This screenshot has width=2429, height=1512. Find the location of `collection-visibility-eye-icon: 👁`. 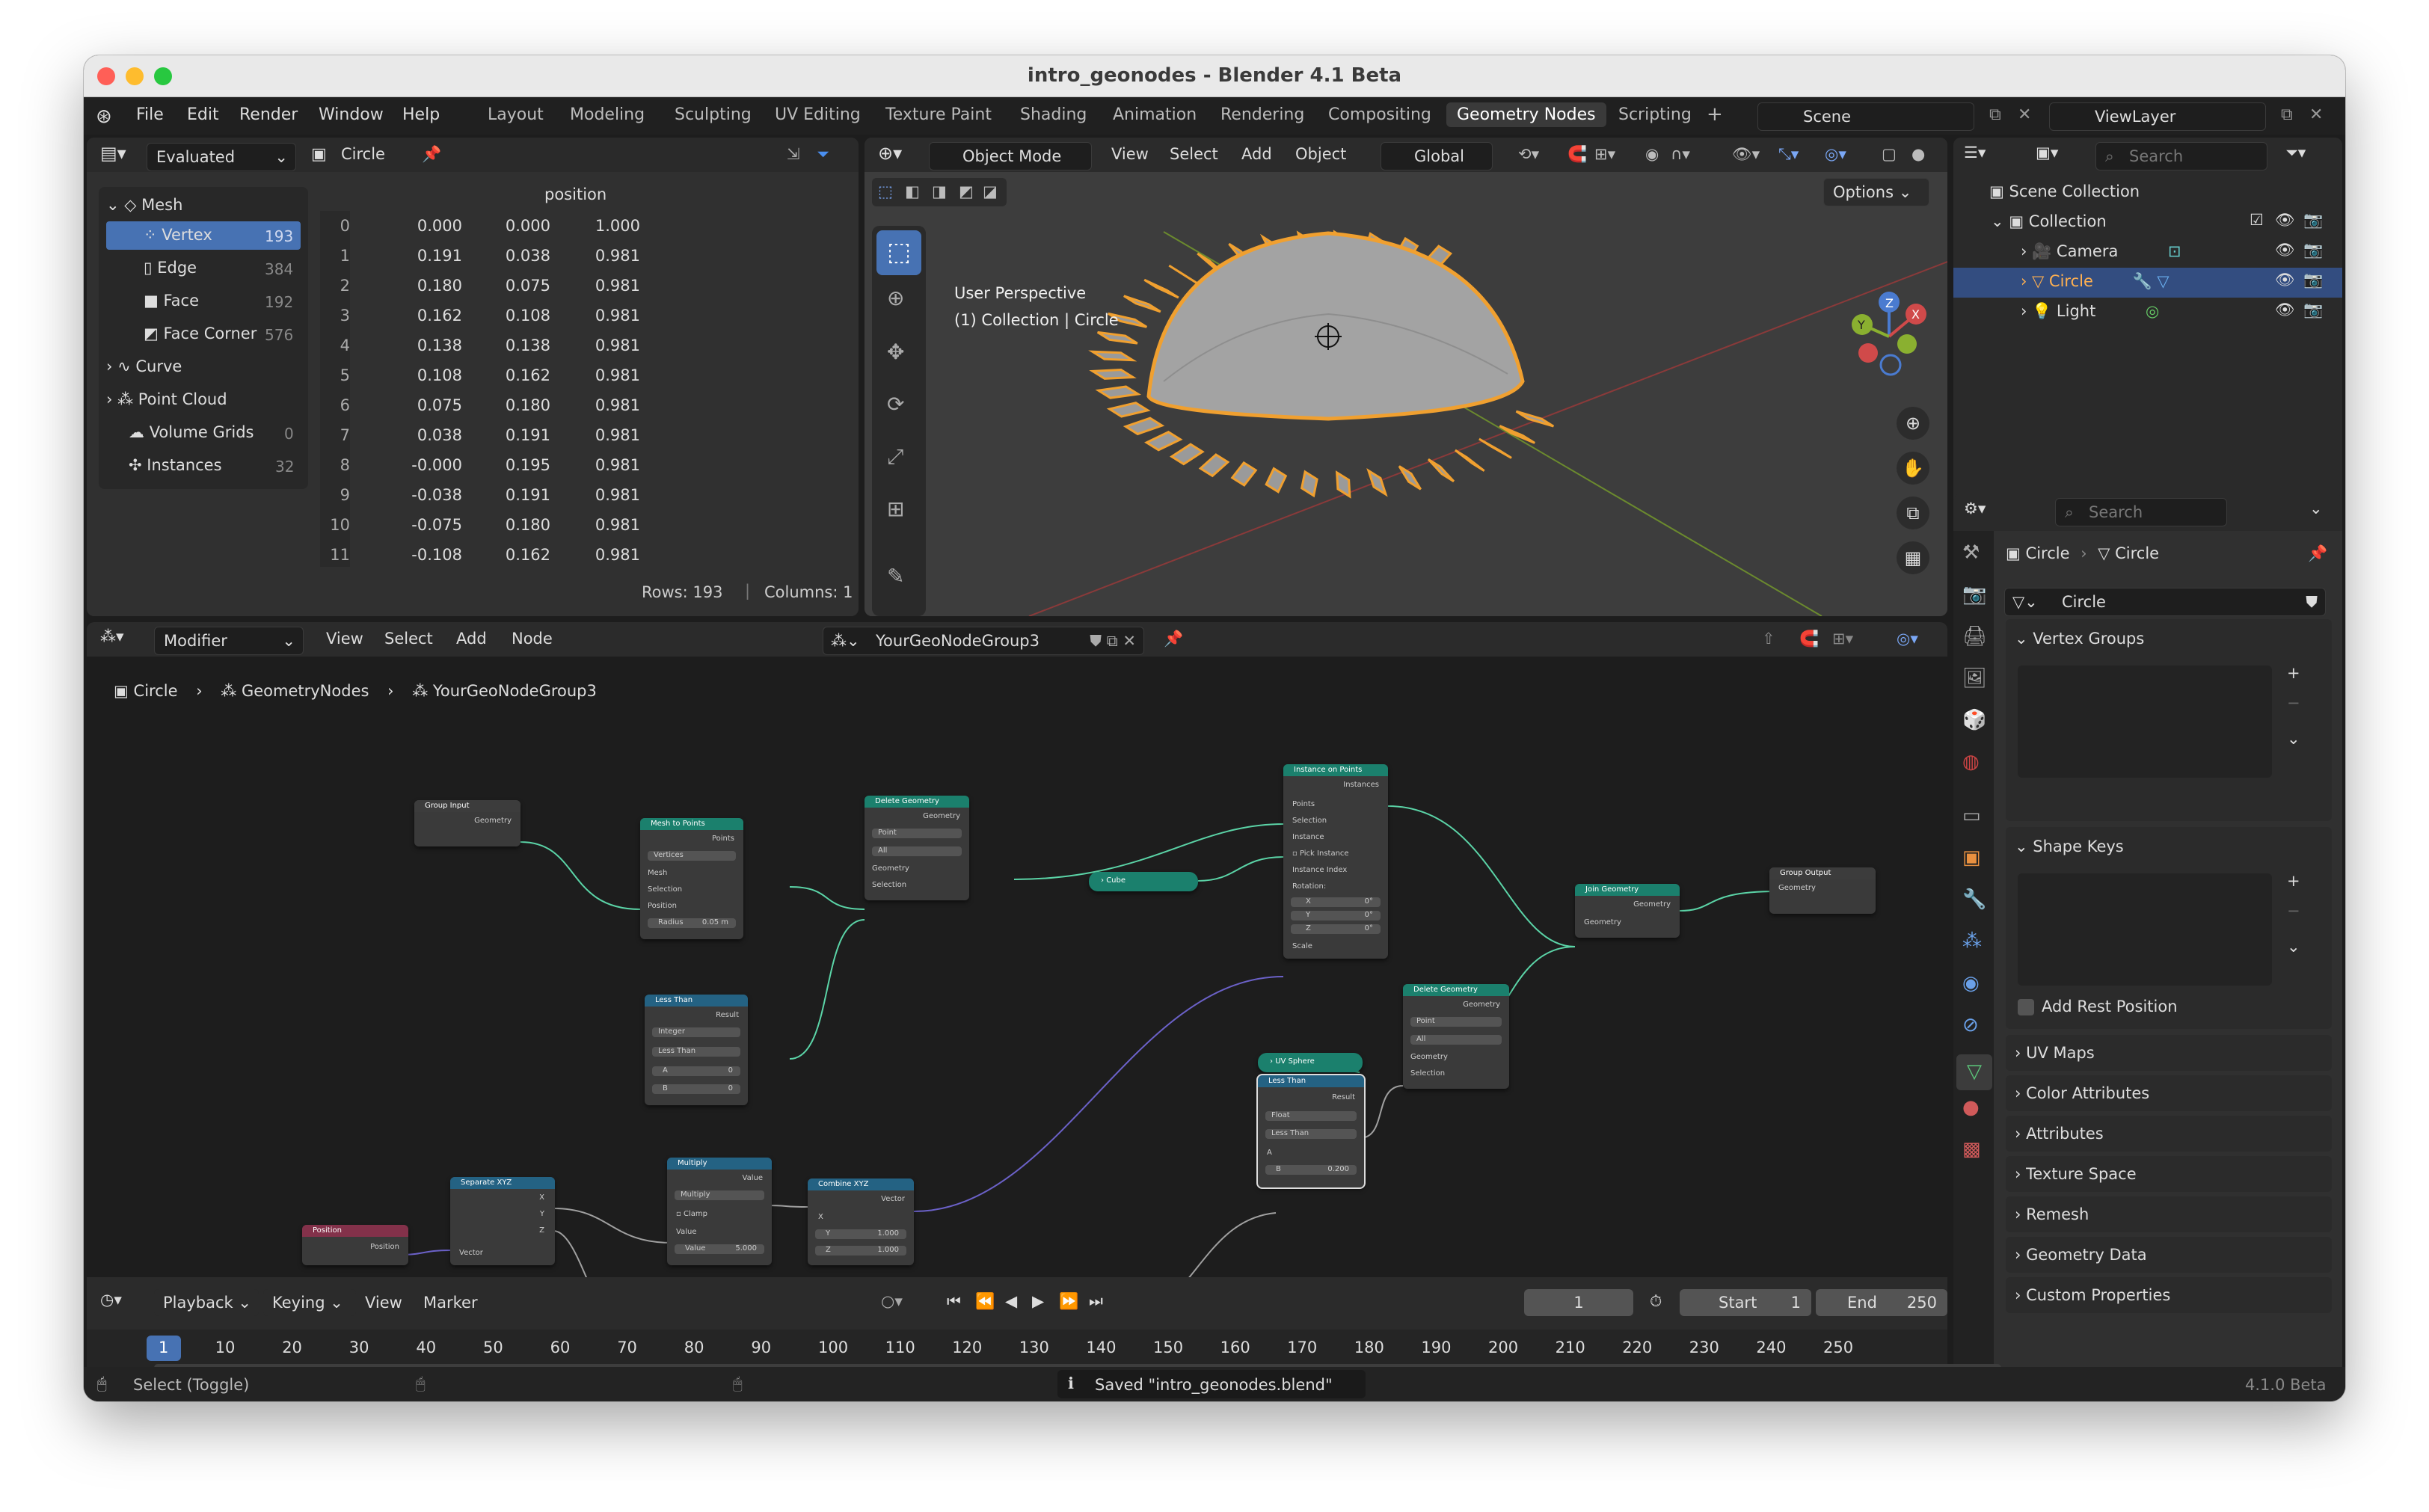

collection-visibility-eye-icon: 👁 is located at coordinates (2285, 220).